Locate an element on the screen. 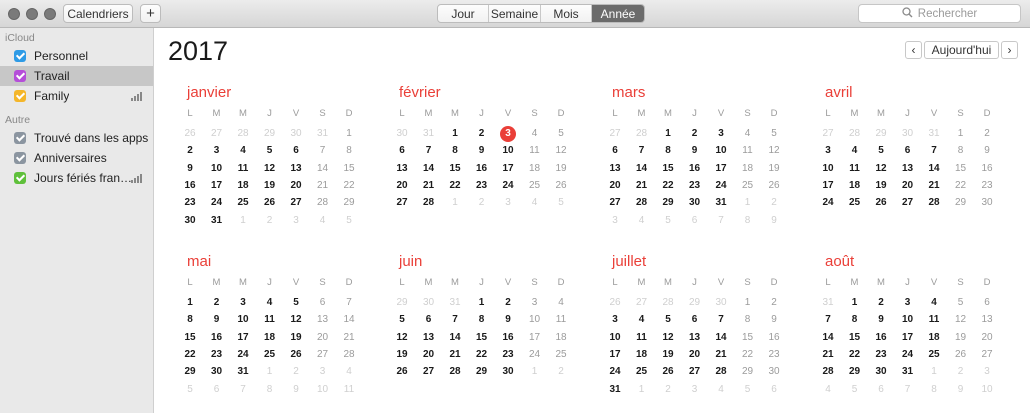 Image resolution: width=1030 pixels, height=413 pixels. calendars-button: Calendriers is located at coordinates (98, 13).